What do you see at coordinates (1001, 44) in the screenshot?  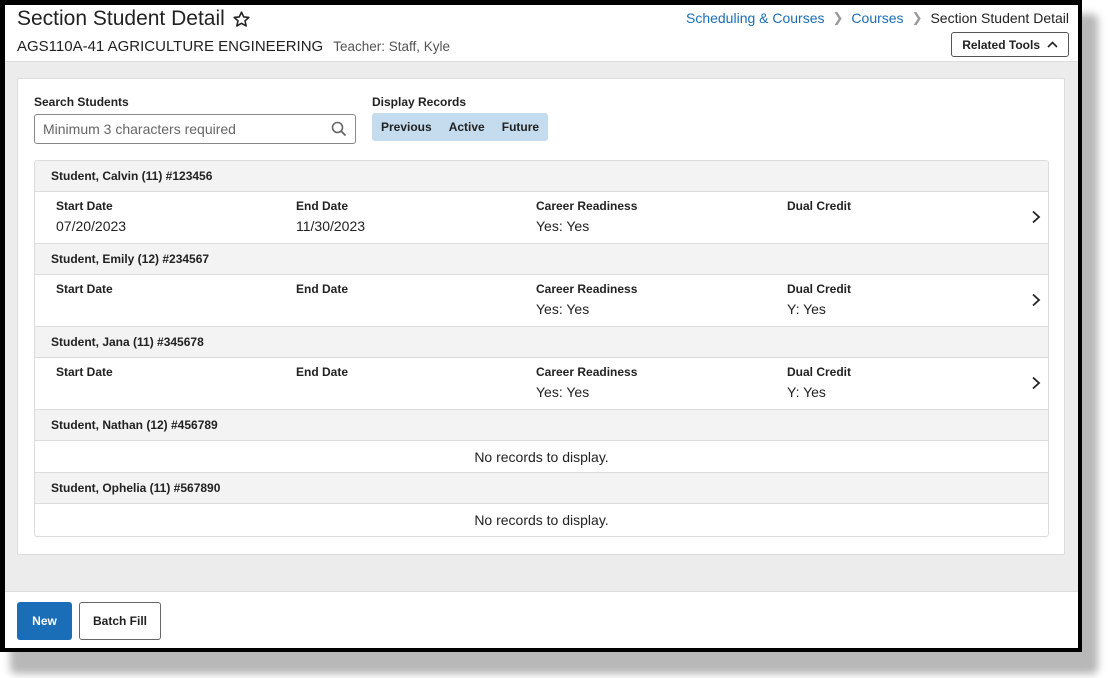 I see `related-tools-label: Related Tools` at bounding box center [1001, 44].